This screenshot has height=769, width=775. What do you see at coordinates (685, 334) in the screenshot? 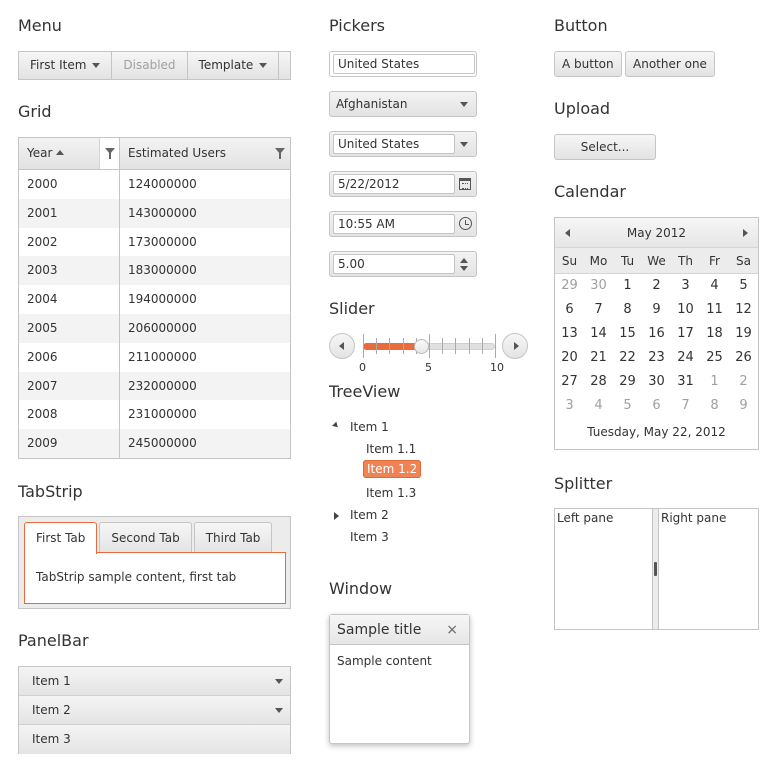
I see `calendar-day: 17` at bounding box center [685, 334].